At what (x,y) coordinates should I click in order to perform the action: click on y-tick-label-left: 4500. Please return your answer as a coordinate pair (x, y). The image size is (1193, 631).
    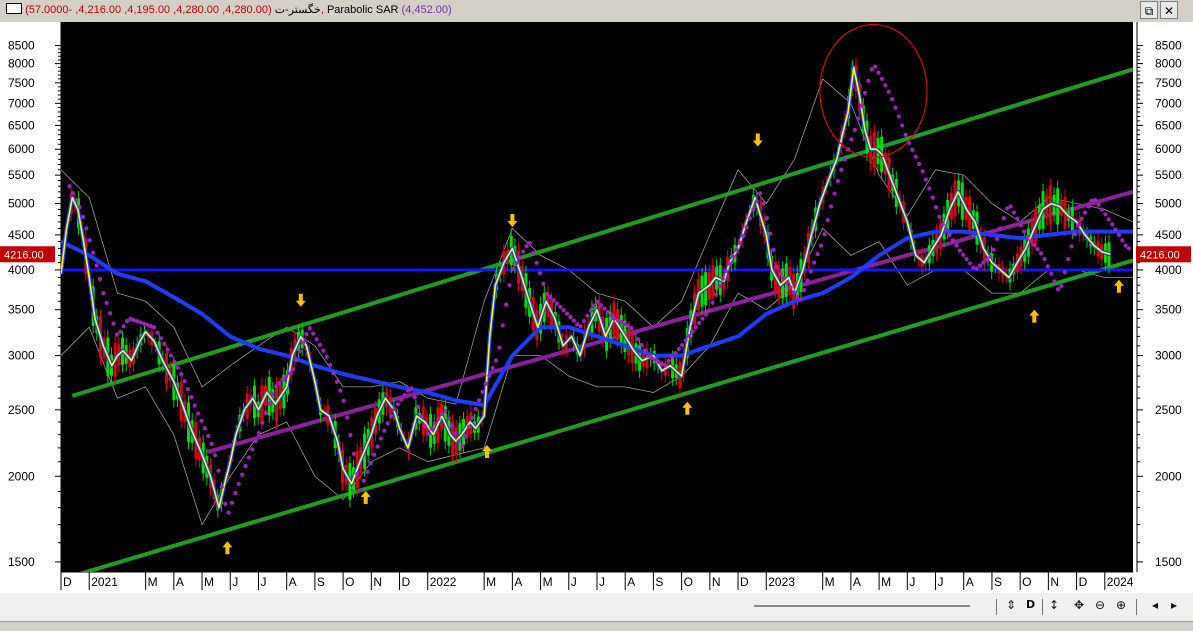
    Looking at the image, I should click on (21, 235).